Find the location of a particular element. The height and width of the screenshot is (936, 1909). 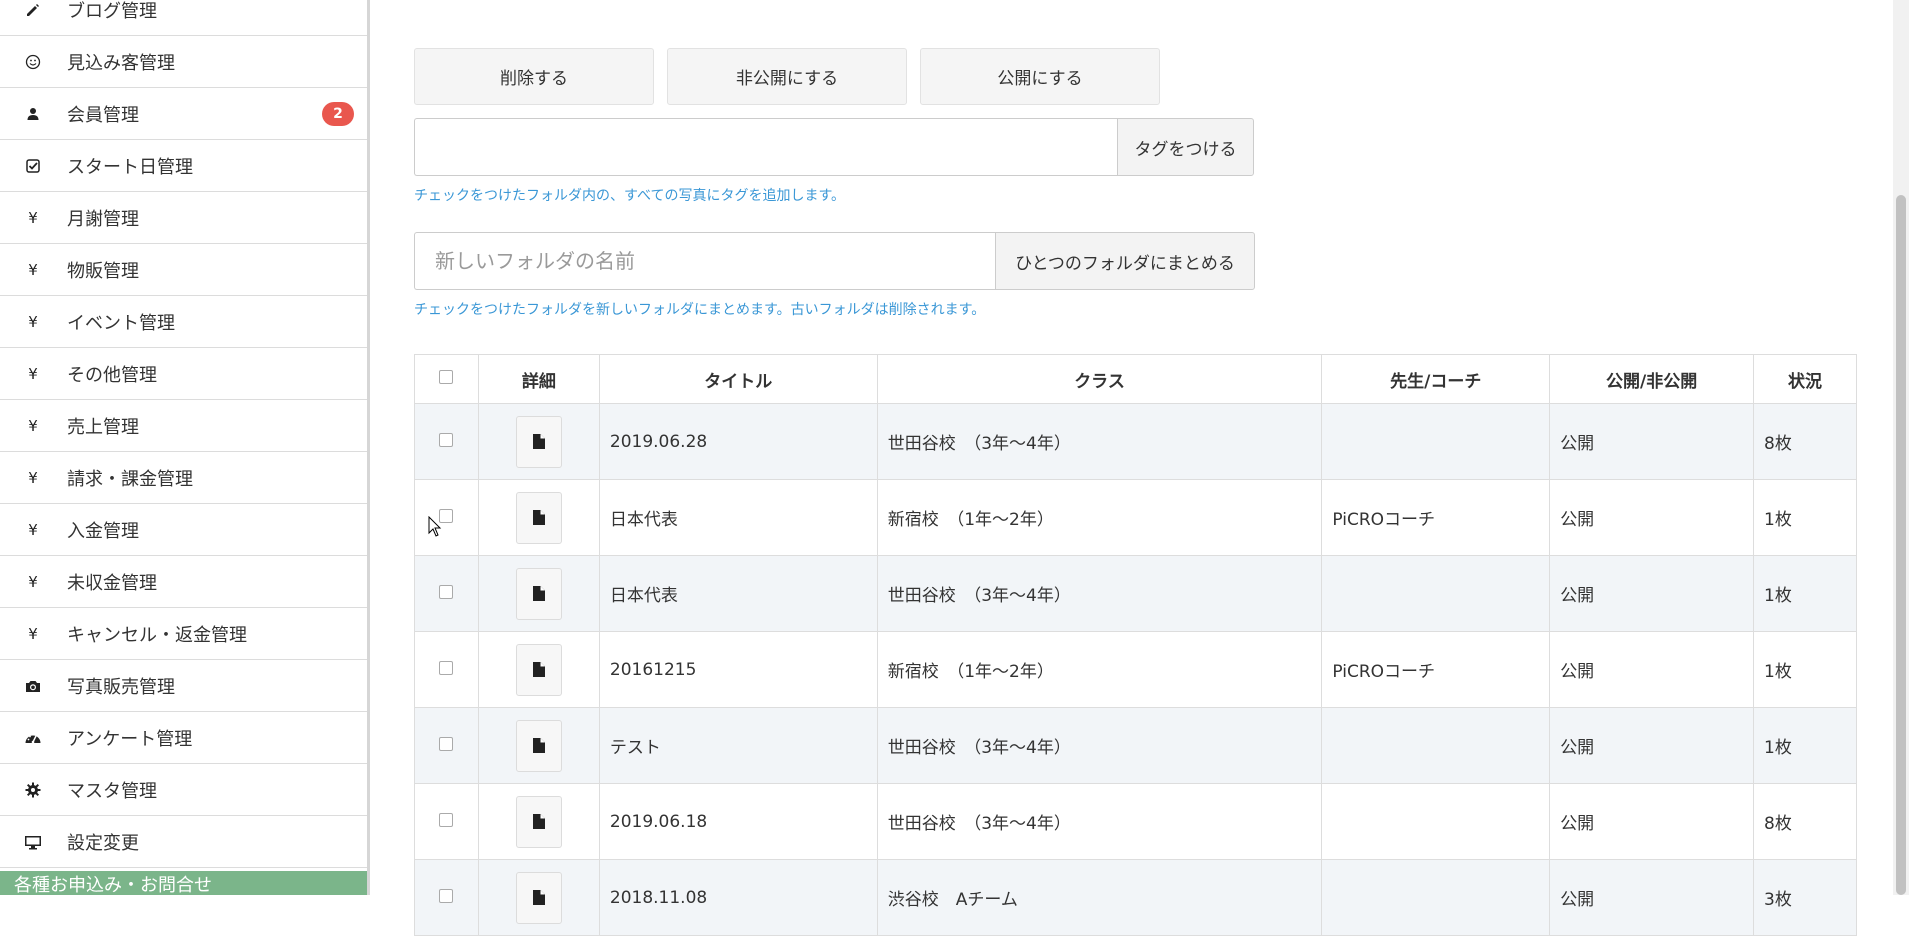

sidebar-item: ¥ 月謝管理 is located at coordinates (183, 218).